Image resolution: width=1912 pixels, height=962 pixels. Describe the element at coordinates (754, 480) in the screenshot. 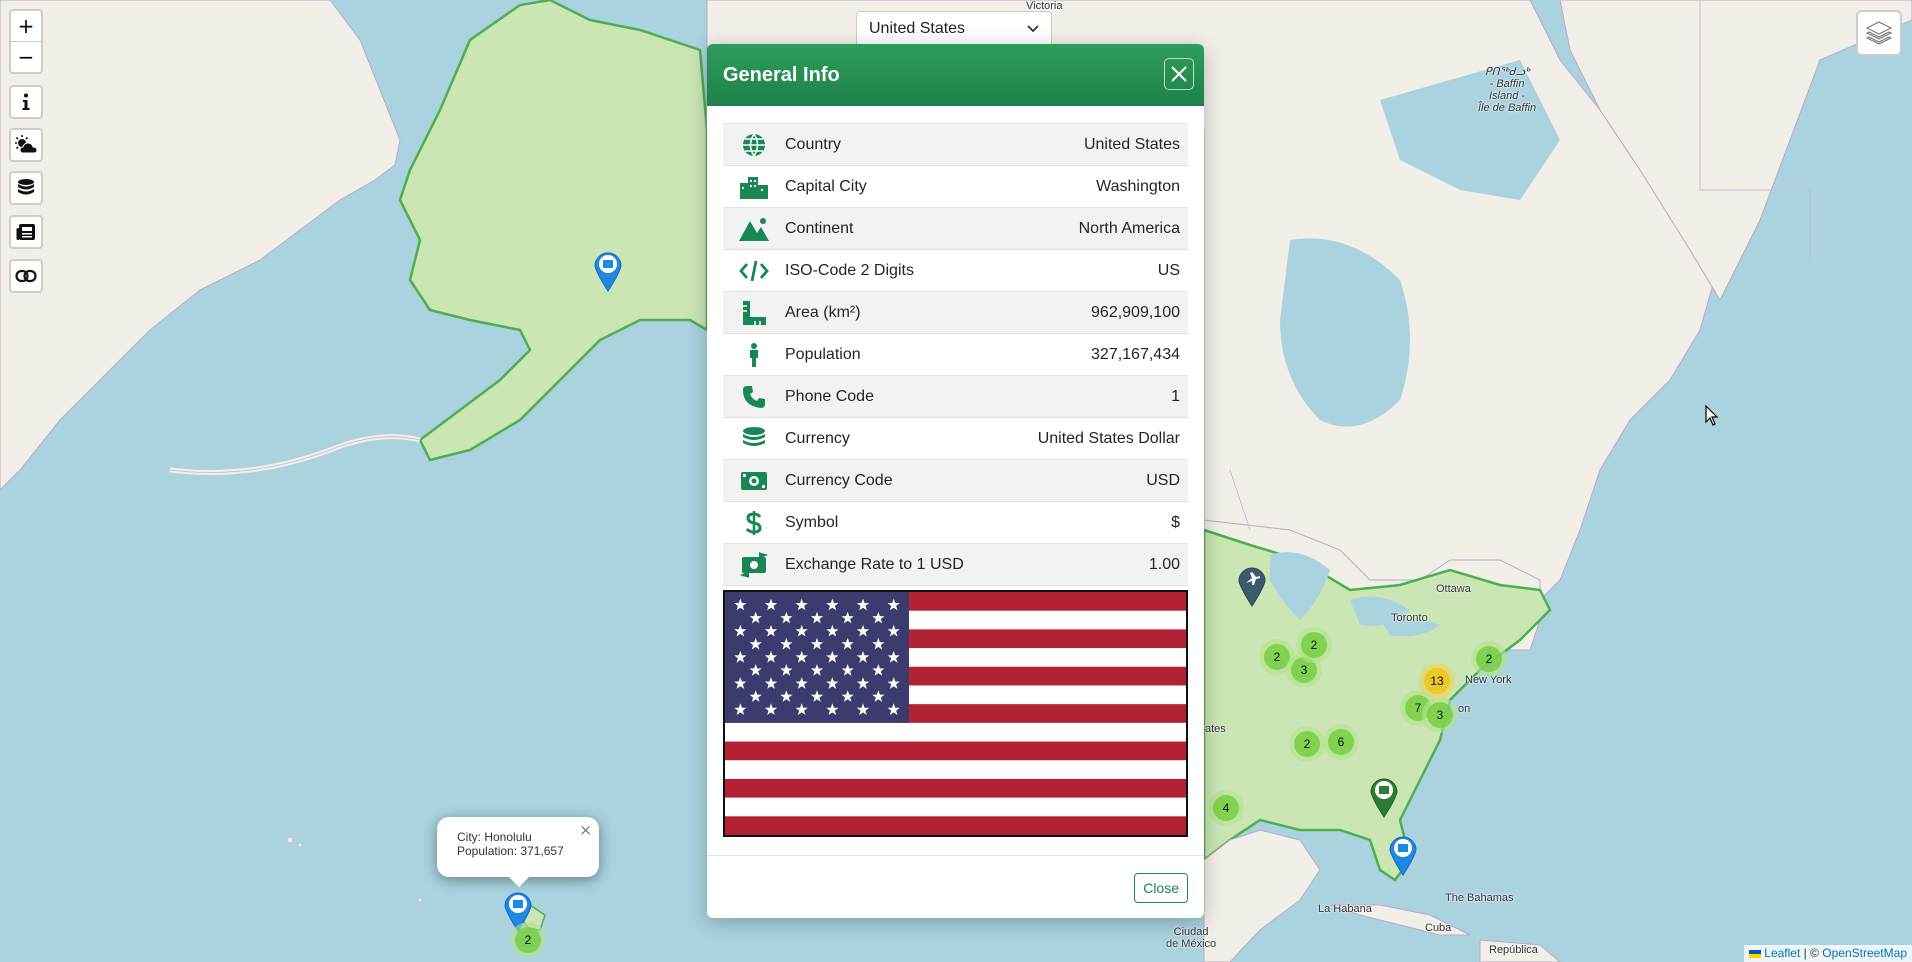

I see `money-bill-icon` at that location.